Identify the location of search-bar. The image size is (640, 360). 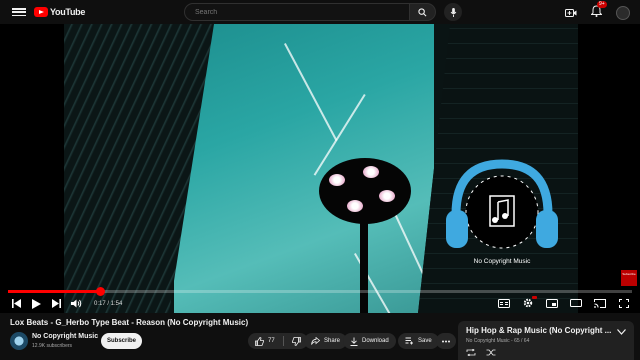
(323, 12).